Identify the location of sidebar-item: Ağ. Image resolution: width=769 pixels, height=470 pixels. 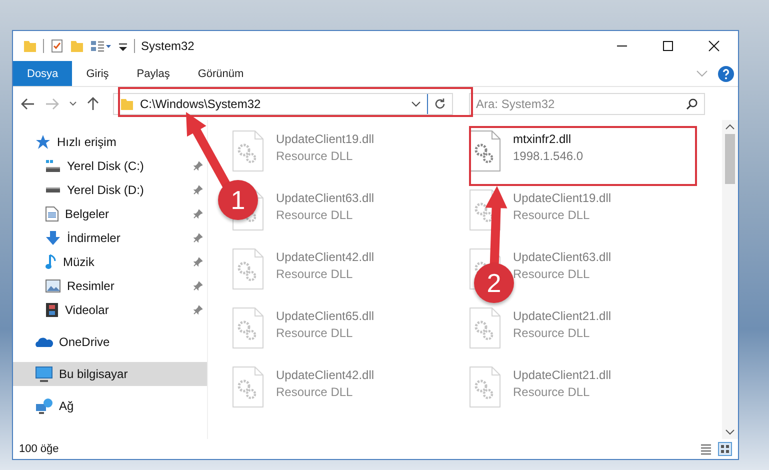
(47, 406).